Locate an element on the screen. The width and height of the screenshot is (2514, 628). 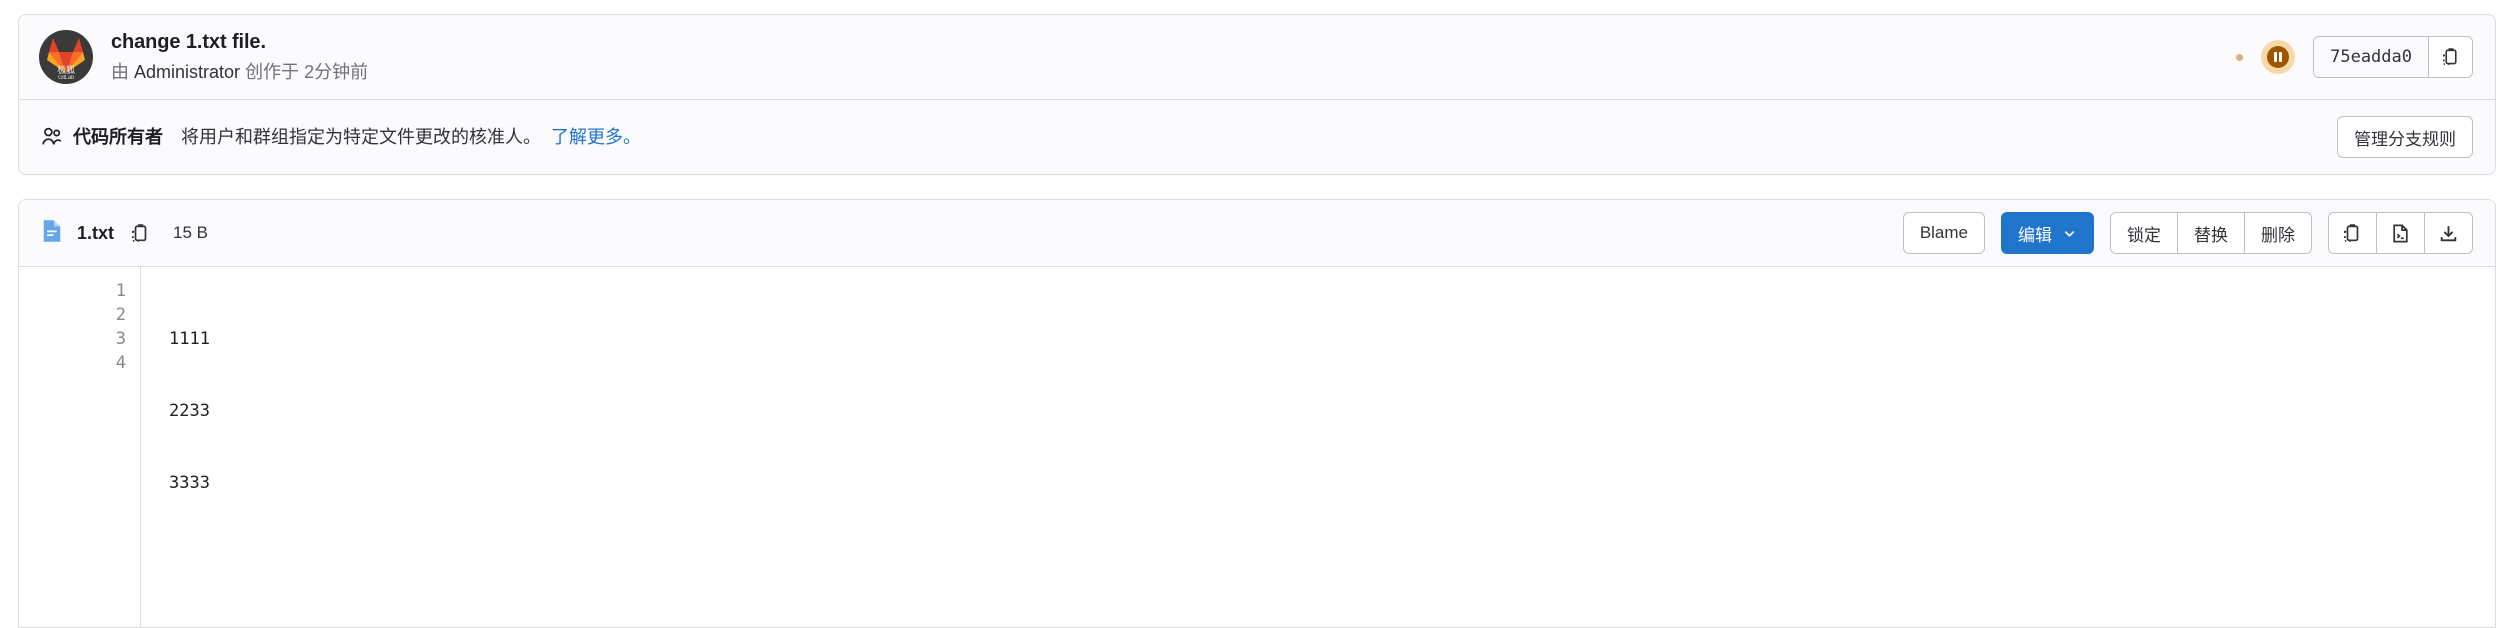
download-icon is located at coordinates (2448, 233).